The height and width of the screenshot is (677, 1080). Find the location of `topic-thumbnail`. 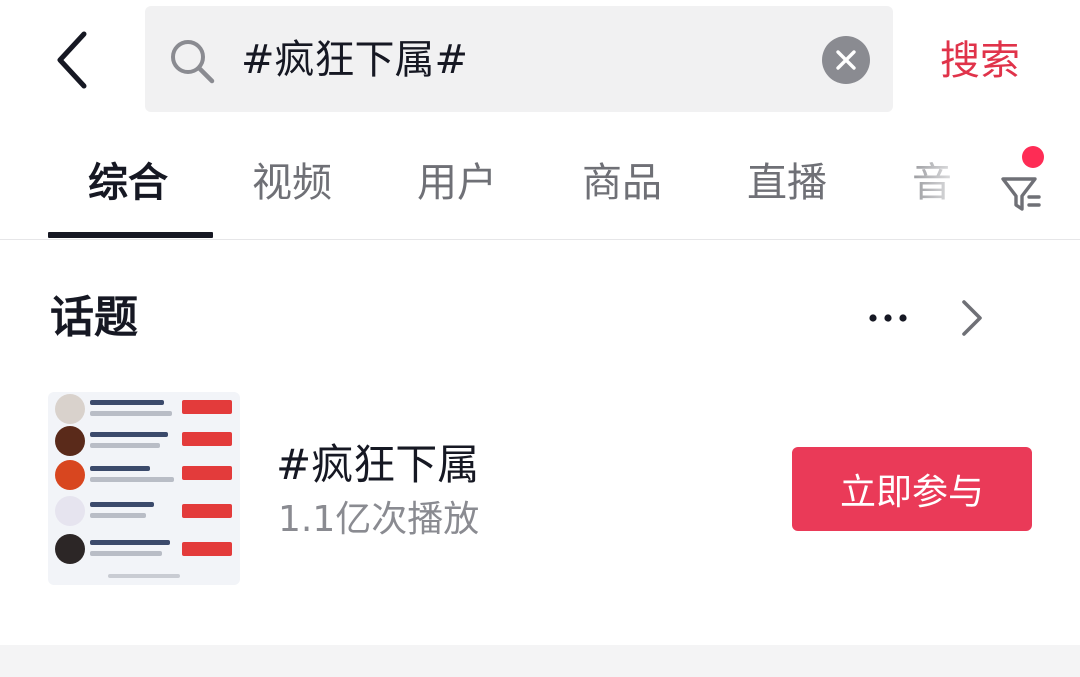

topic-thumbnail is located at coordinates (144, 488).